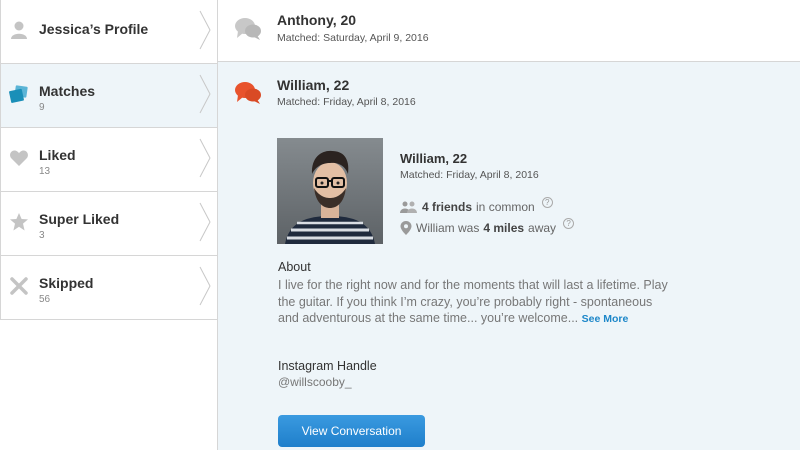 Image resolution: width=800 pixels, height=450 pixels. I want to click on star-icon, so click(19, 222).